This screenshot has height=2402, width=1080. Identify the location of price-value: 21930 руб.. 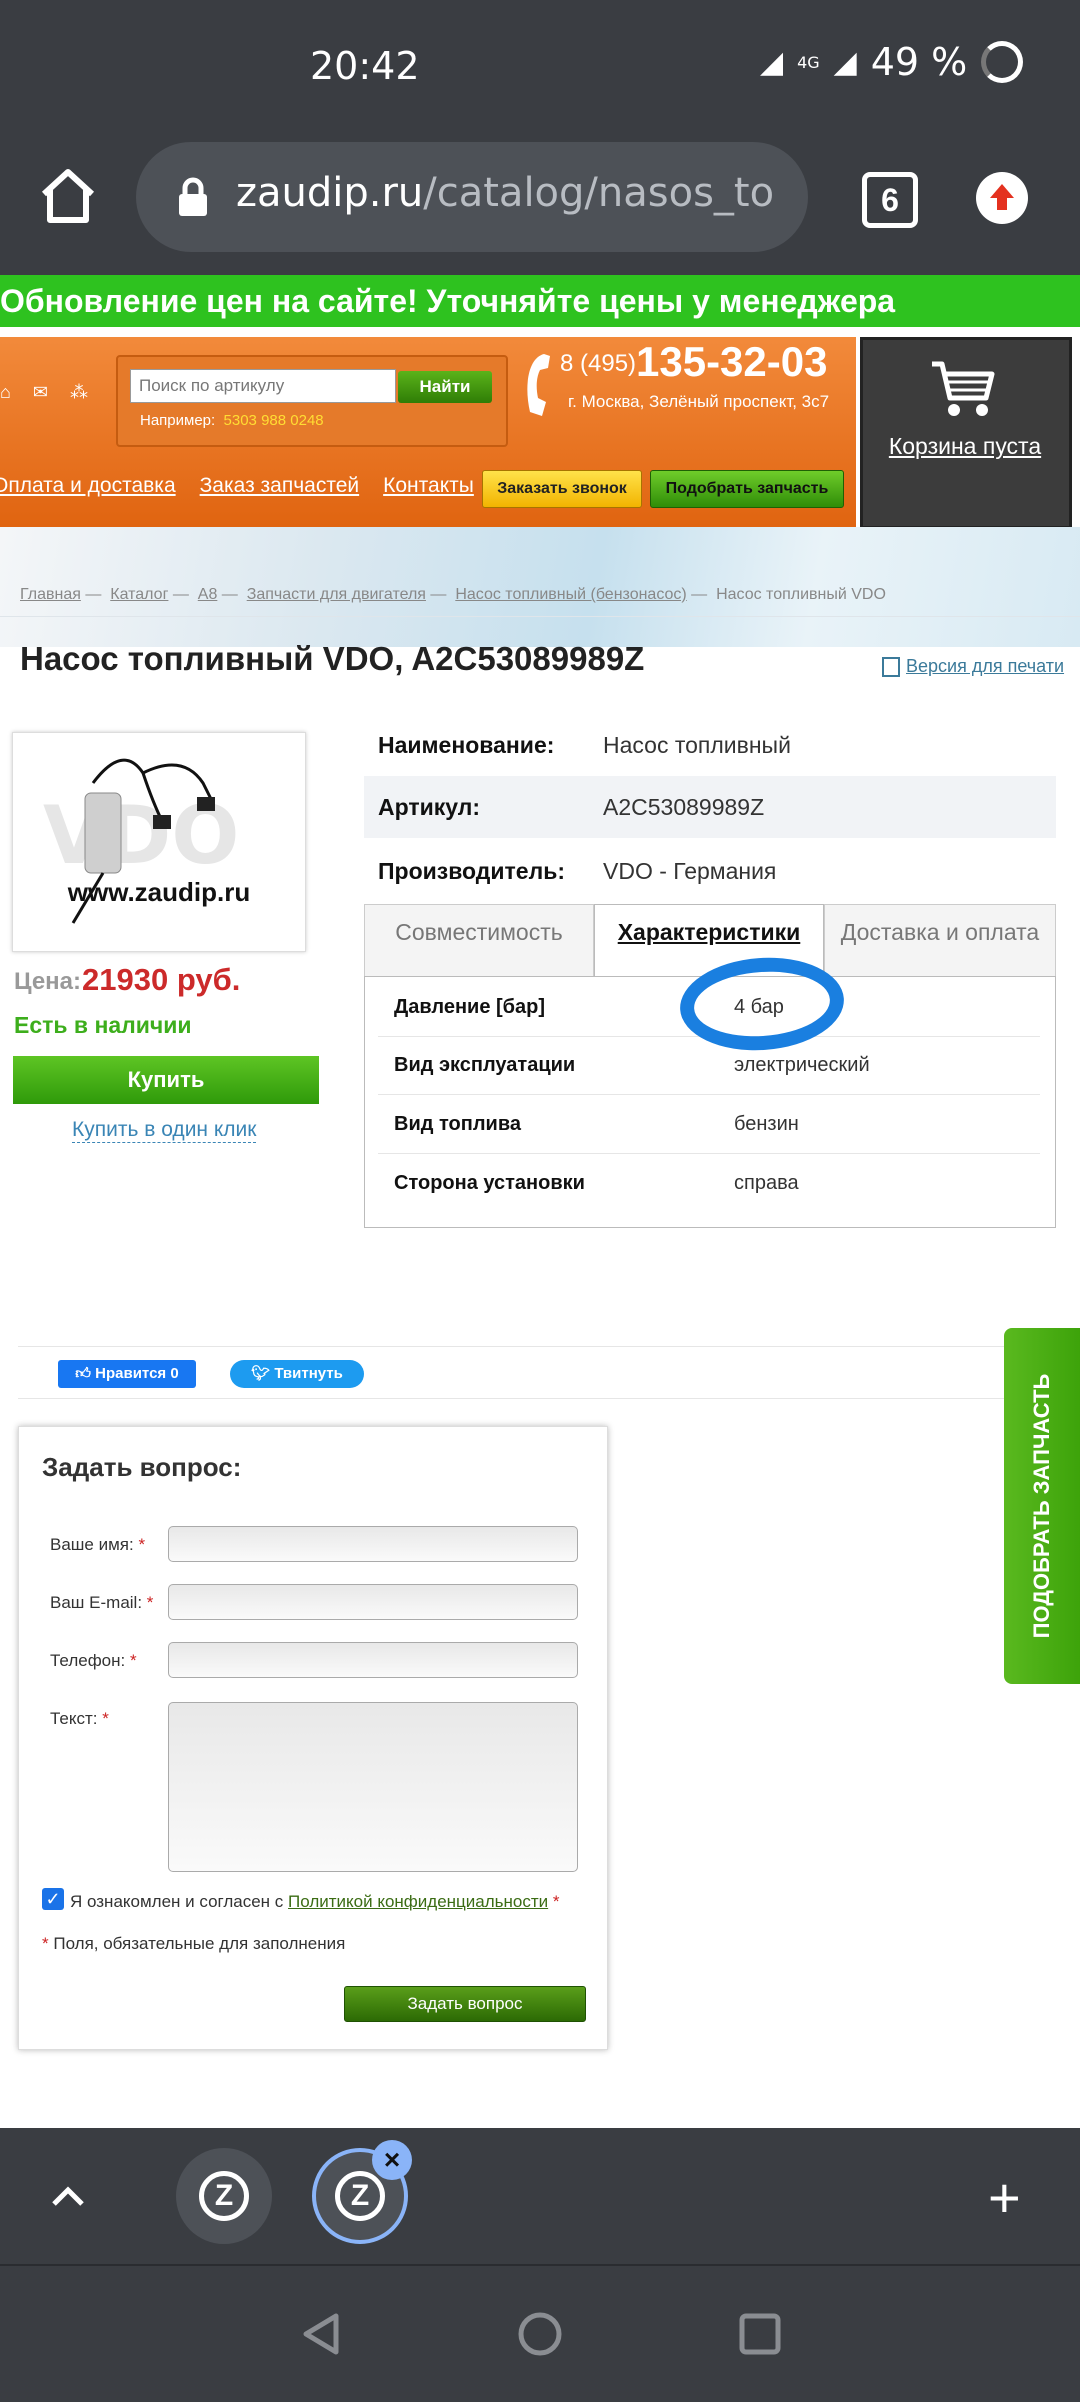
(161, 979).